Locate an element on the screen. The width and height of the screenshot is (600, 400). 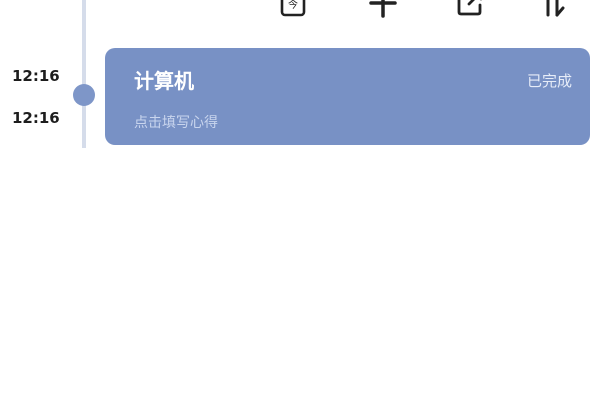
task-status-badge: 已完成 is located at coordinates (549, 81).